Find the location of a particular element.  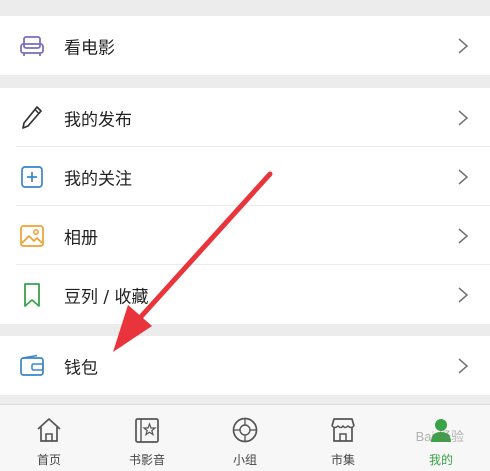

bookmark-icon is located at coordinates (32, 295).